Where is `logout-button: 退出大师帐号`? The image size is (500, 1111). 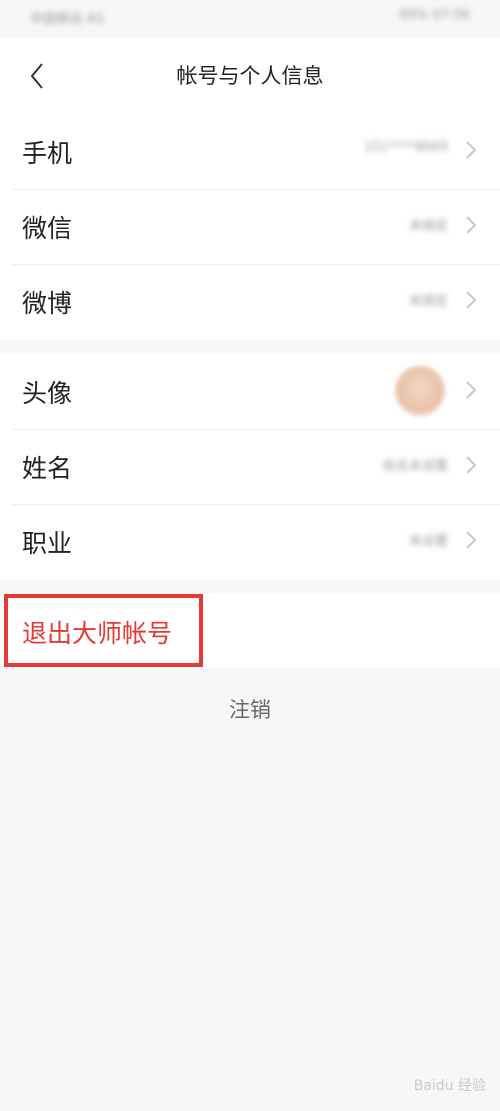 logout-button: 退出大师帐号 is located at coordinates (250, 631).